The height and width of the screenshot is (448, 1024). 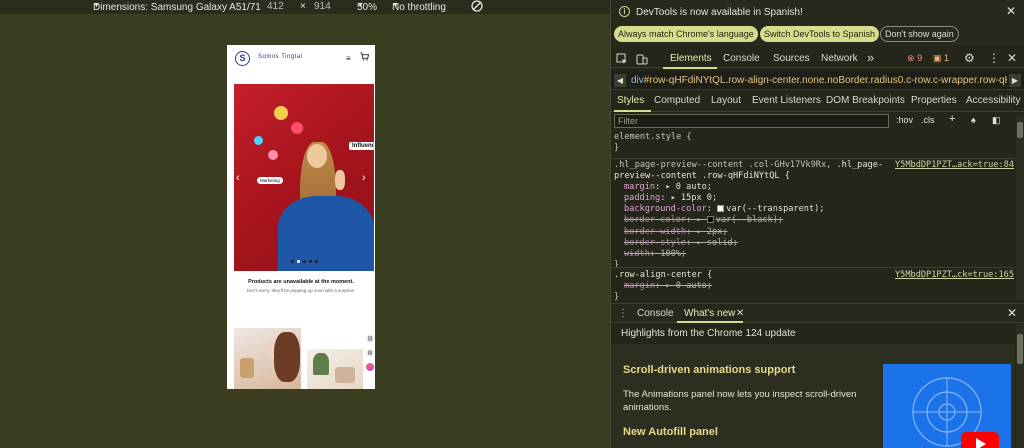 What do you see at coordinates (670, 432) in the screenshot?
I see `feature-title: New Autofill panel` at bounding box center [670, 432].